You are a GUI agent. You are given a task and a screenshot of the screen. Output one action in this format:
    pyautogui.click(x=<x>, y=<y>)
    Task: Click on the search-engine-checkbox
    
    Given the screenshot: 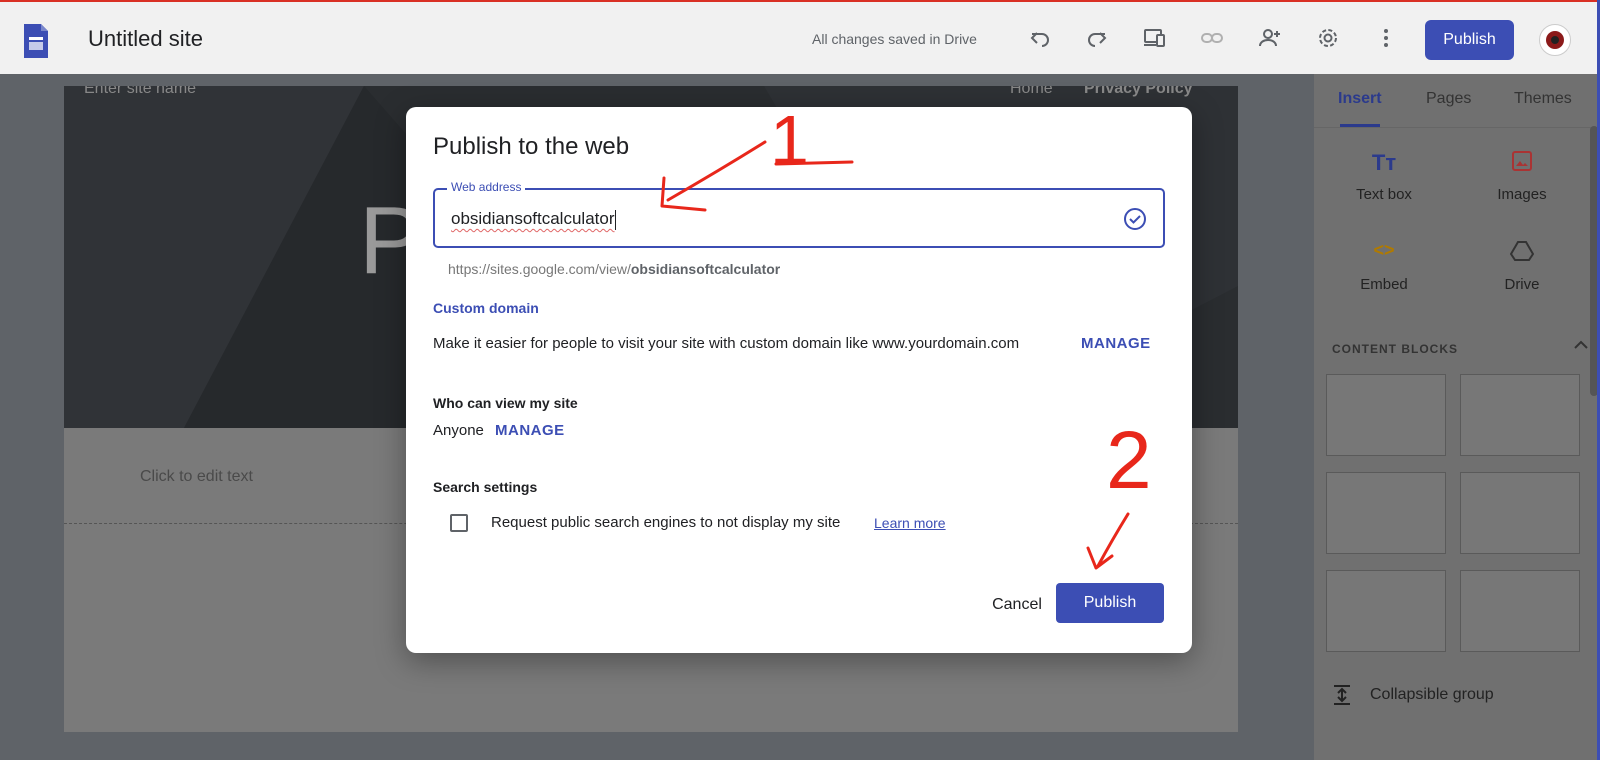 What is the action you would take?
    pyautogui.click(x=459, y=523)
    